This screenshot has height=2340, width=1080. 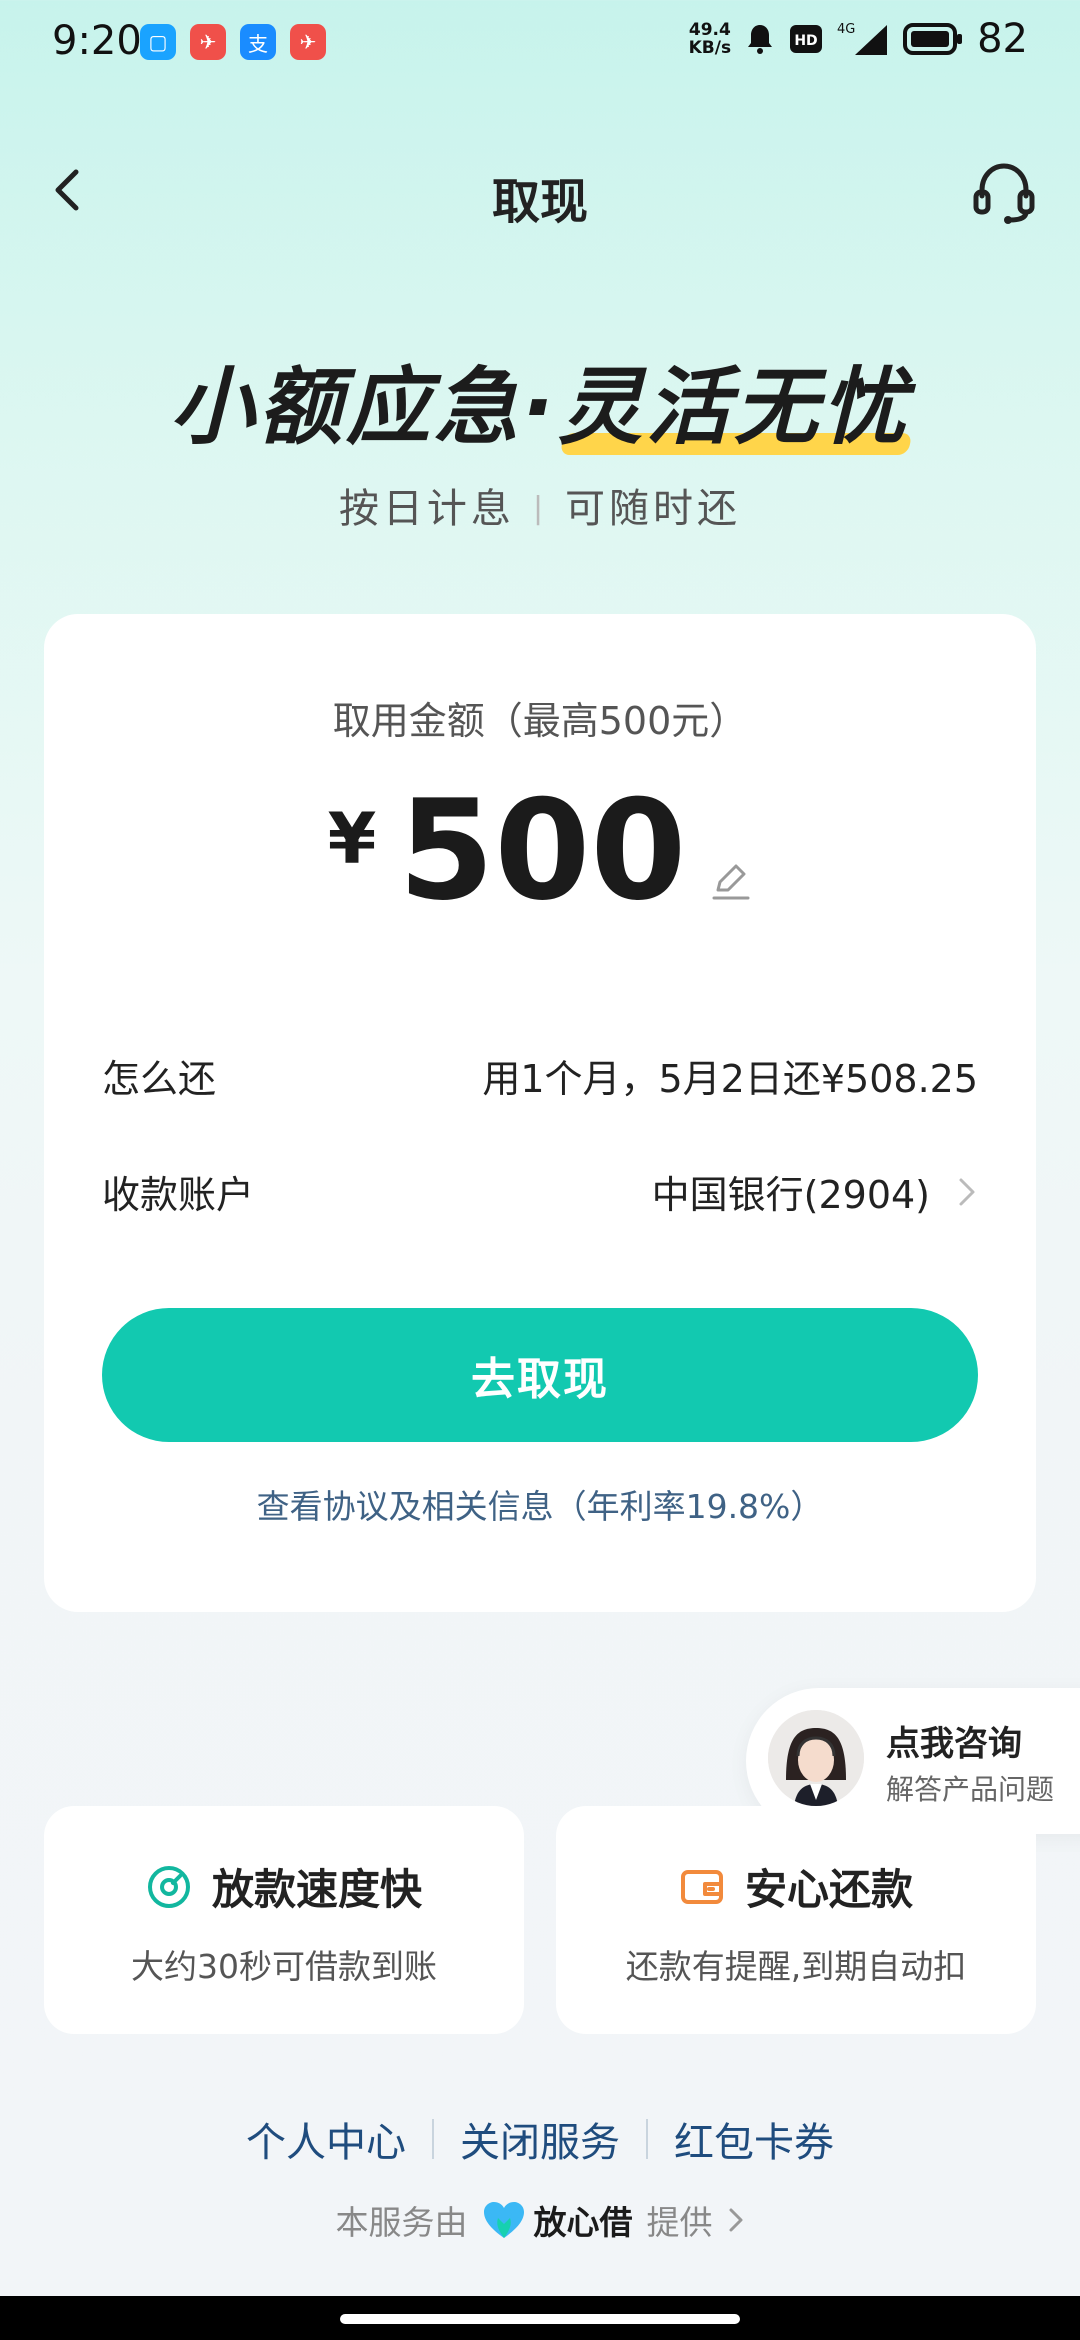 I want to click on customer-service-button, so click(x=1004, y=193).